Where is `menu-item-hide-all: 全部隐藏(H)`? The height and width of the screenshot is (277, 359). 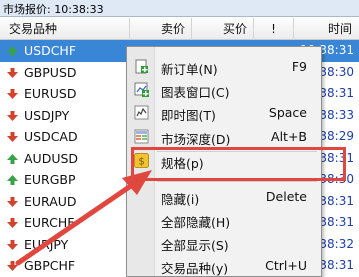
menu-item-hide-all: 全部隐藏(H) is located at coordinates (224, 219).